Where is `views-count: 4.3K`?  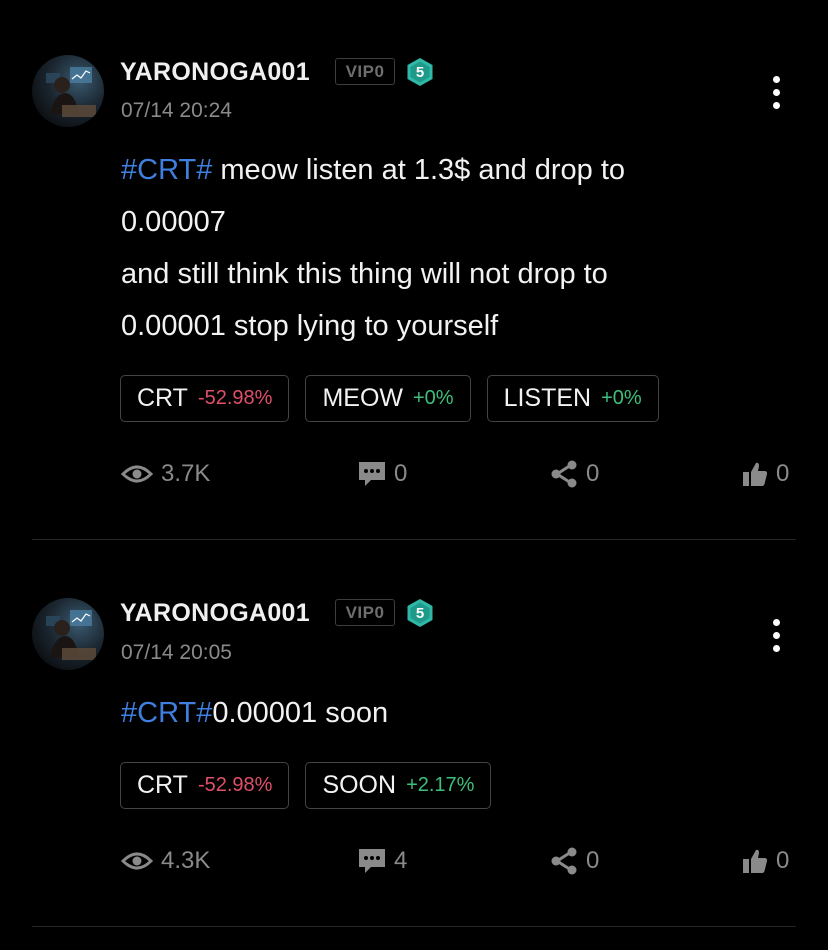
views-count: 4.3K is located at coordinates (186, 860).